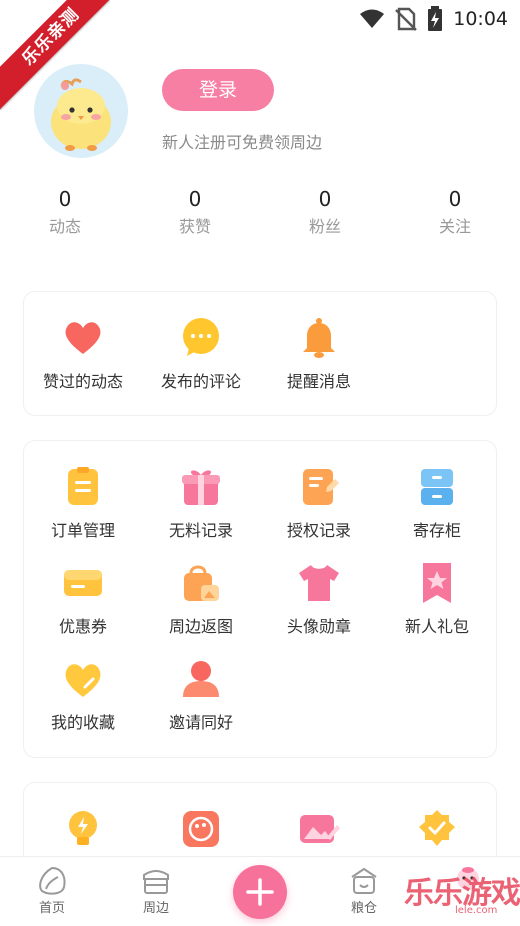 The width and height of the screenshot is (520, 926). Describe the element at coordinates (406, 19) in the screenshot. I see `no-sim-icon` at that location.